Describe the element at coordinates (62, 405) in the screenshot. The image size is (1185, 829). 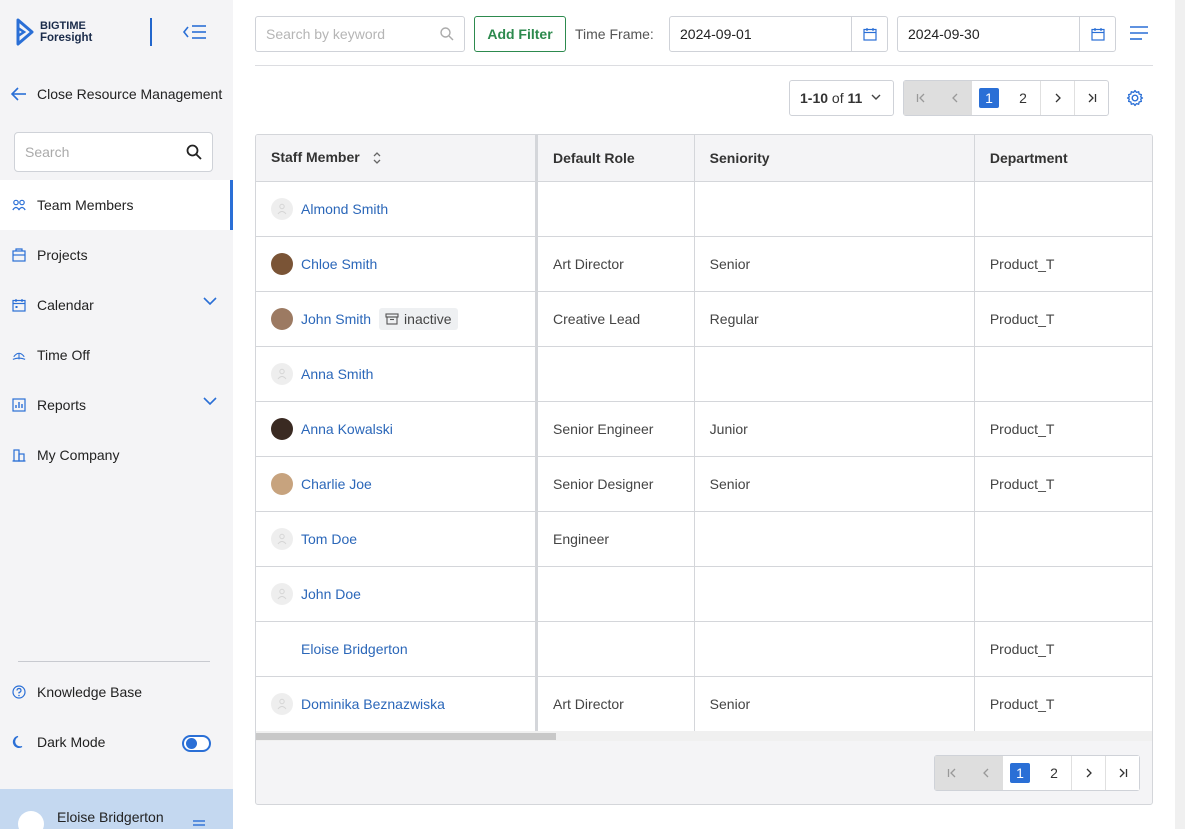
I see `sidebar-item-label: Reports` at that location.